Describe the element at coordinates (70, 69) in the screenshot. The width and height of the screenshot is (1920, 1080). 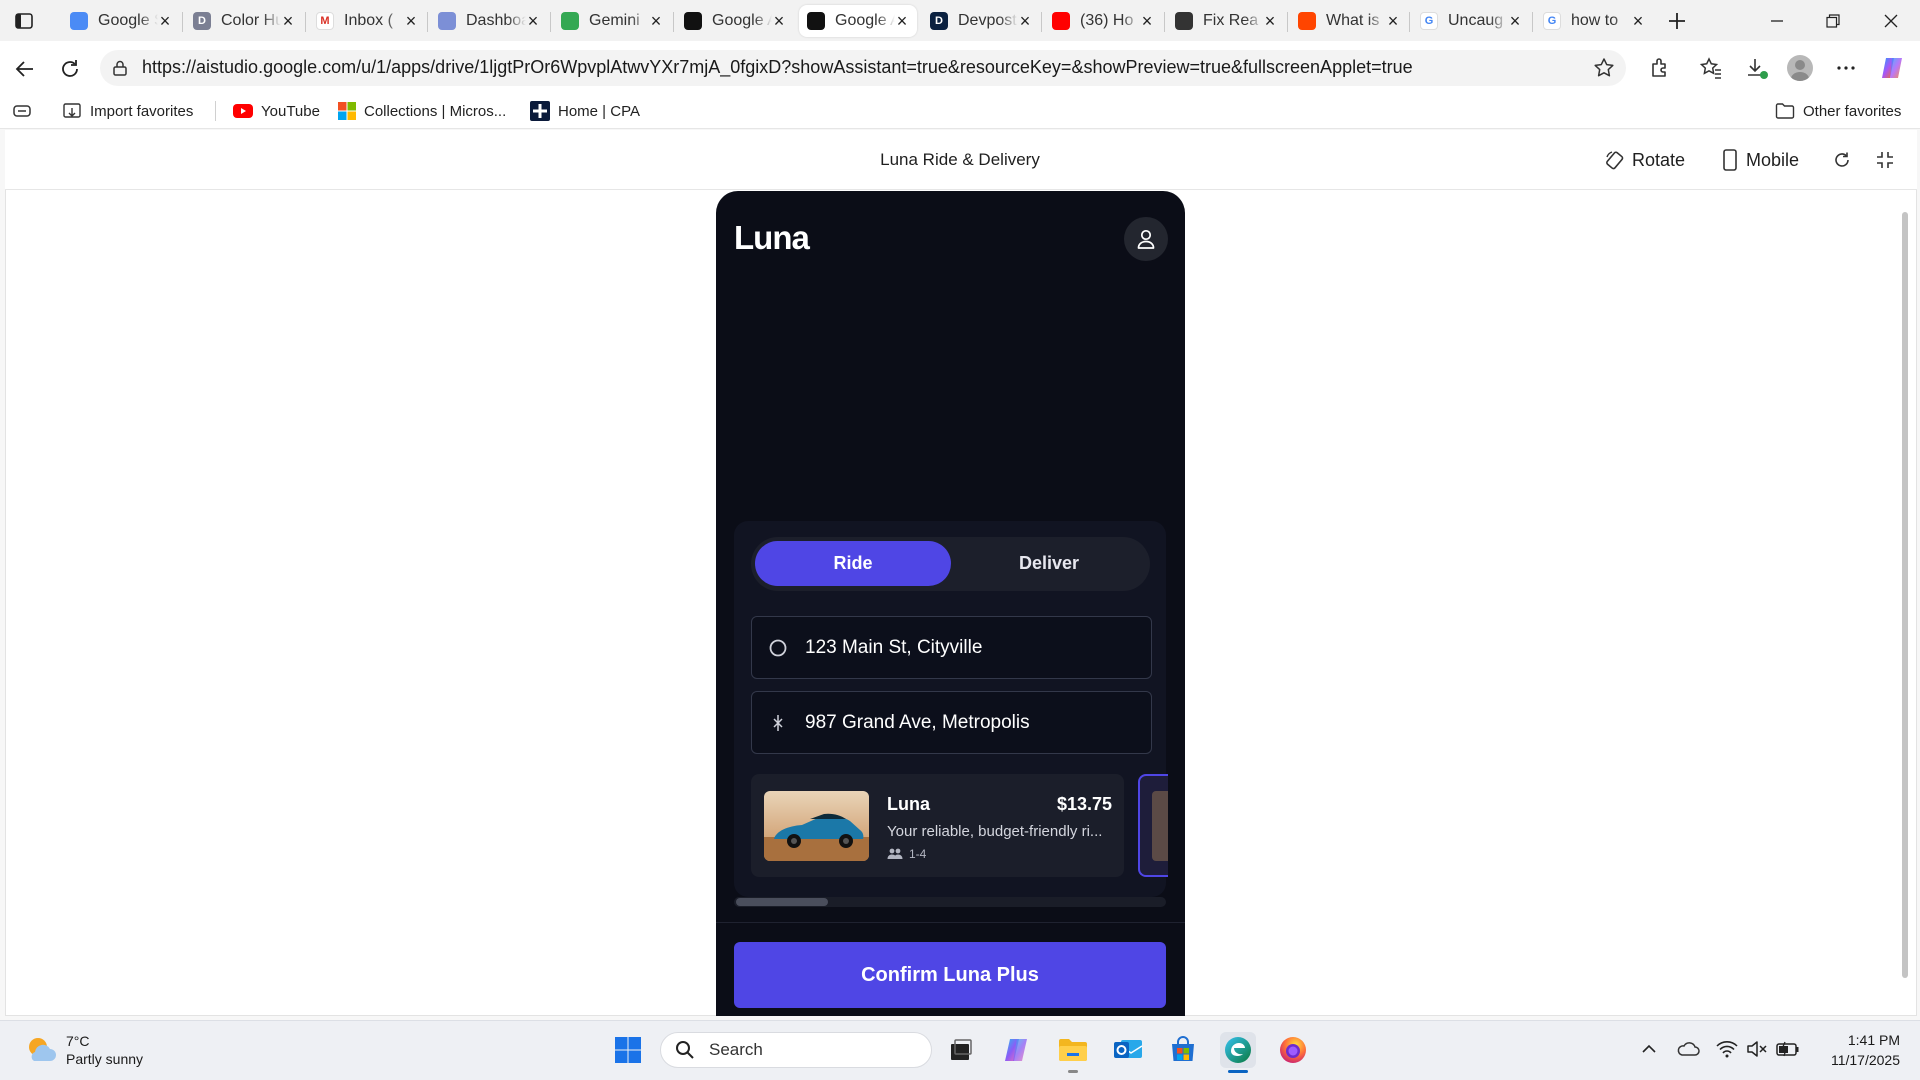
I see `refresh-button` at that location.